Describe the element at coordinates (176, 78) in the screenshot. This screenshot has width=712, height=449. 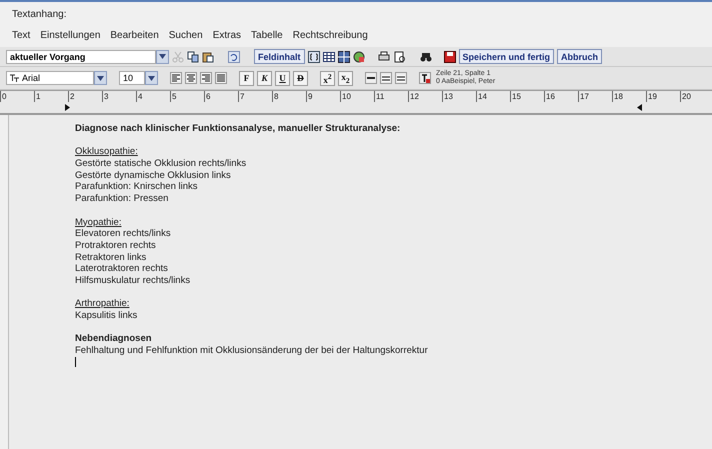
I see `align-left-icon` at that location.